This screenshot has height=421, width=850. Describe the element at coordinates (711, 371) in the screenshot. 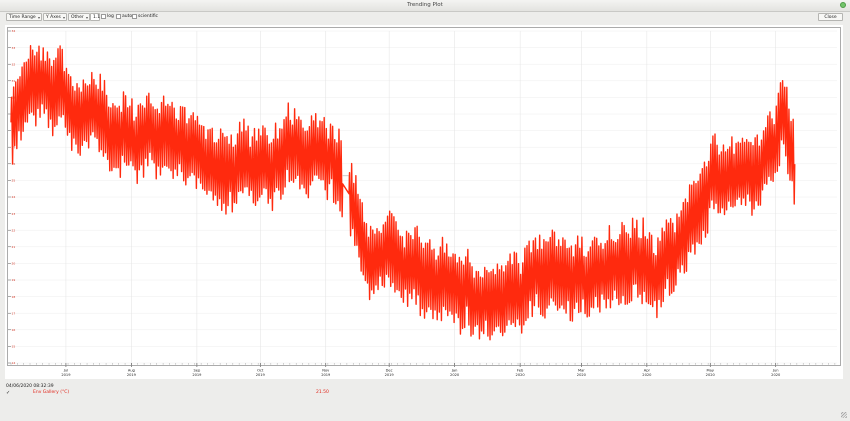

I see `x-tick-label-month: May` at that location.